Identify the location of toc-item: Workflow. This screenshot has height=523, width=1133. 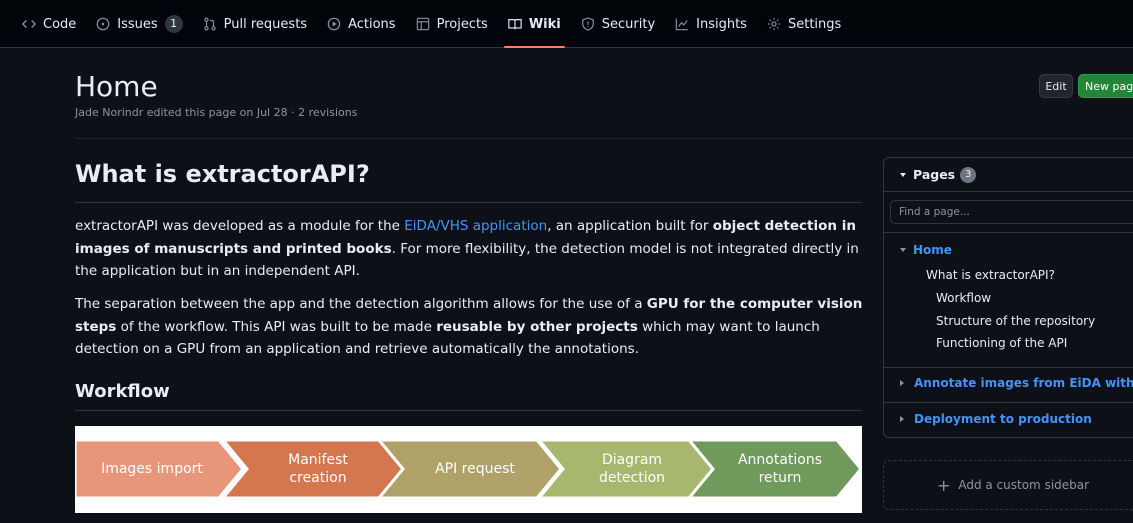
(963, 298).